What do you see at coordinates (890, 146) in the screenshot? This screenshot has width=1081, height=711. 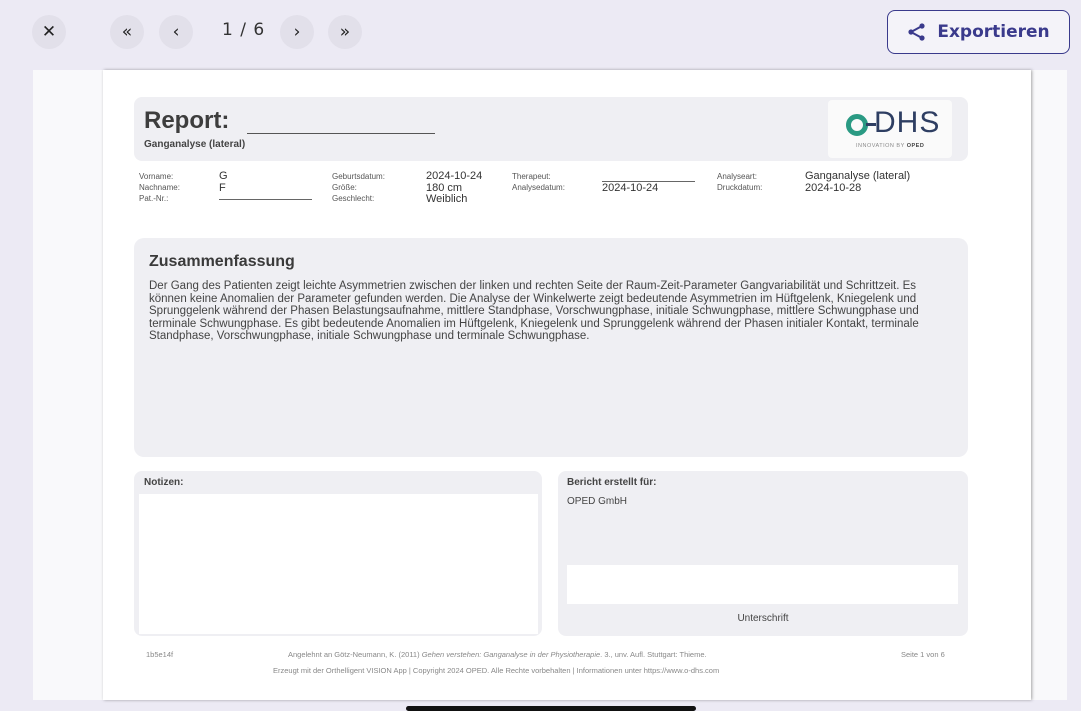 I see `logo-tagline: INNOVATION BY OPED` at bounding box center [890, 146].